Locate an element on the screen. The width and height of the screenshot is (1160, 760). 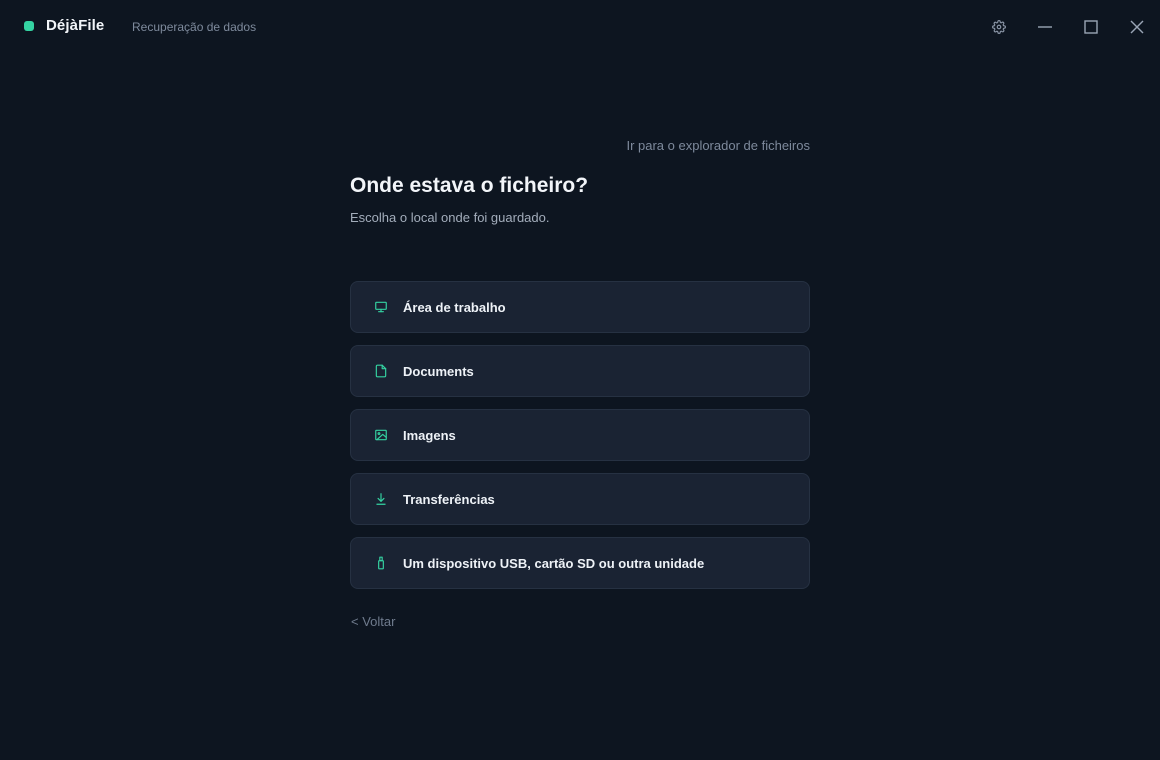
usb-drive-icon is located at coordinates (381, 563).